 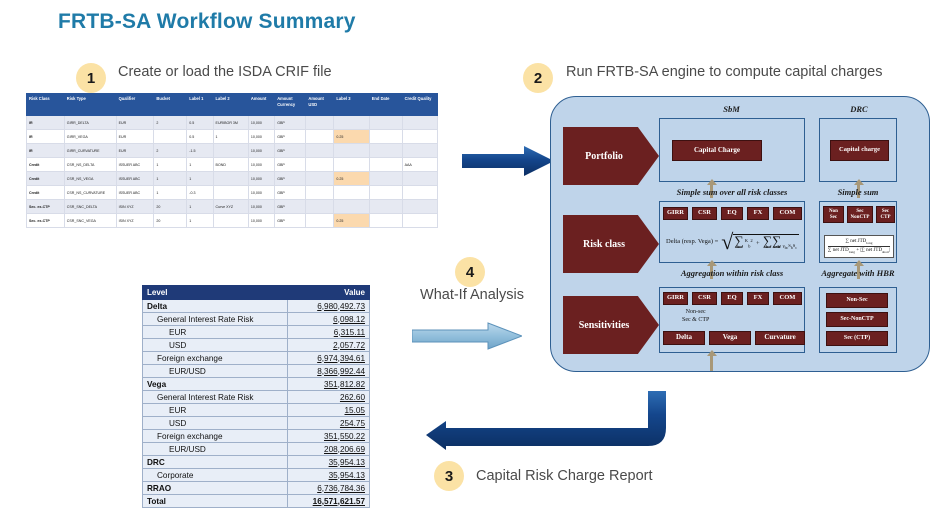 What do you see at coordinates (684, 338) in the screenshot?
I see `sens-measure-box-delta: Delta` at bounding box center [684, 338].